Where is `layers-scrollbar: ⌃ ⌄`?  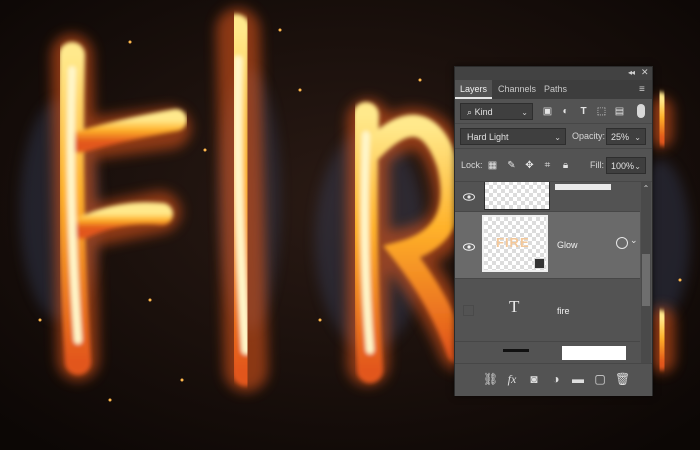 layers-scrollbar: ⌃ ⌄ is located at coordinates (646, 277).